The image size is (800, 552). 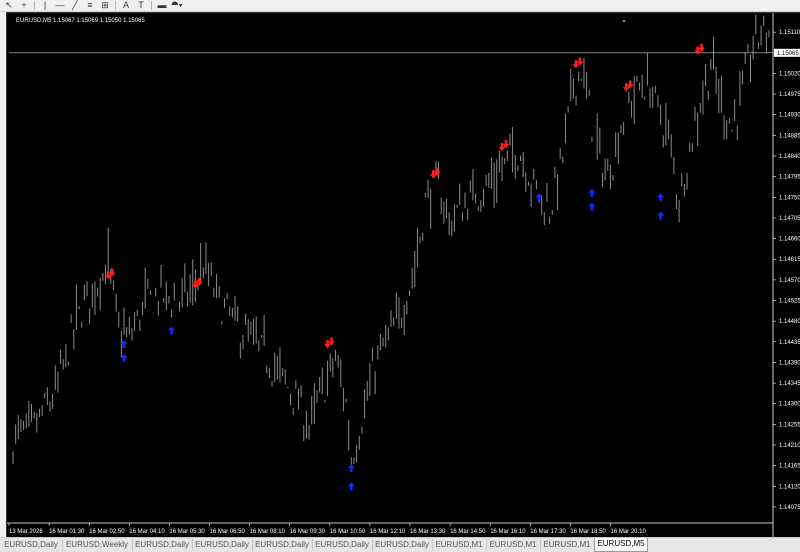 What do you see at coordinates (789, 363) in the screenshot?
I see `price-tick-label: 1.14390` at bounding box center [789, 363].